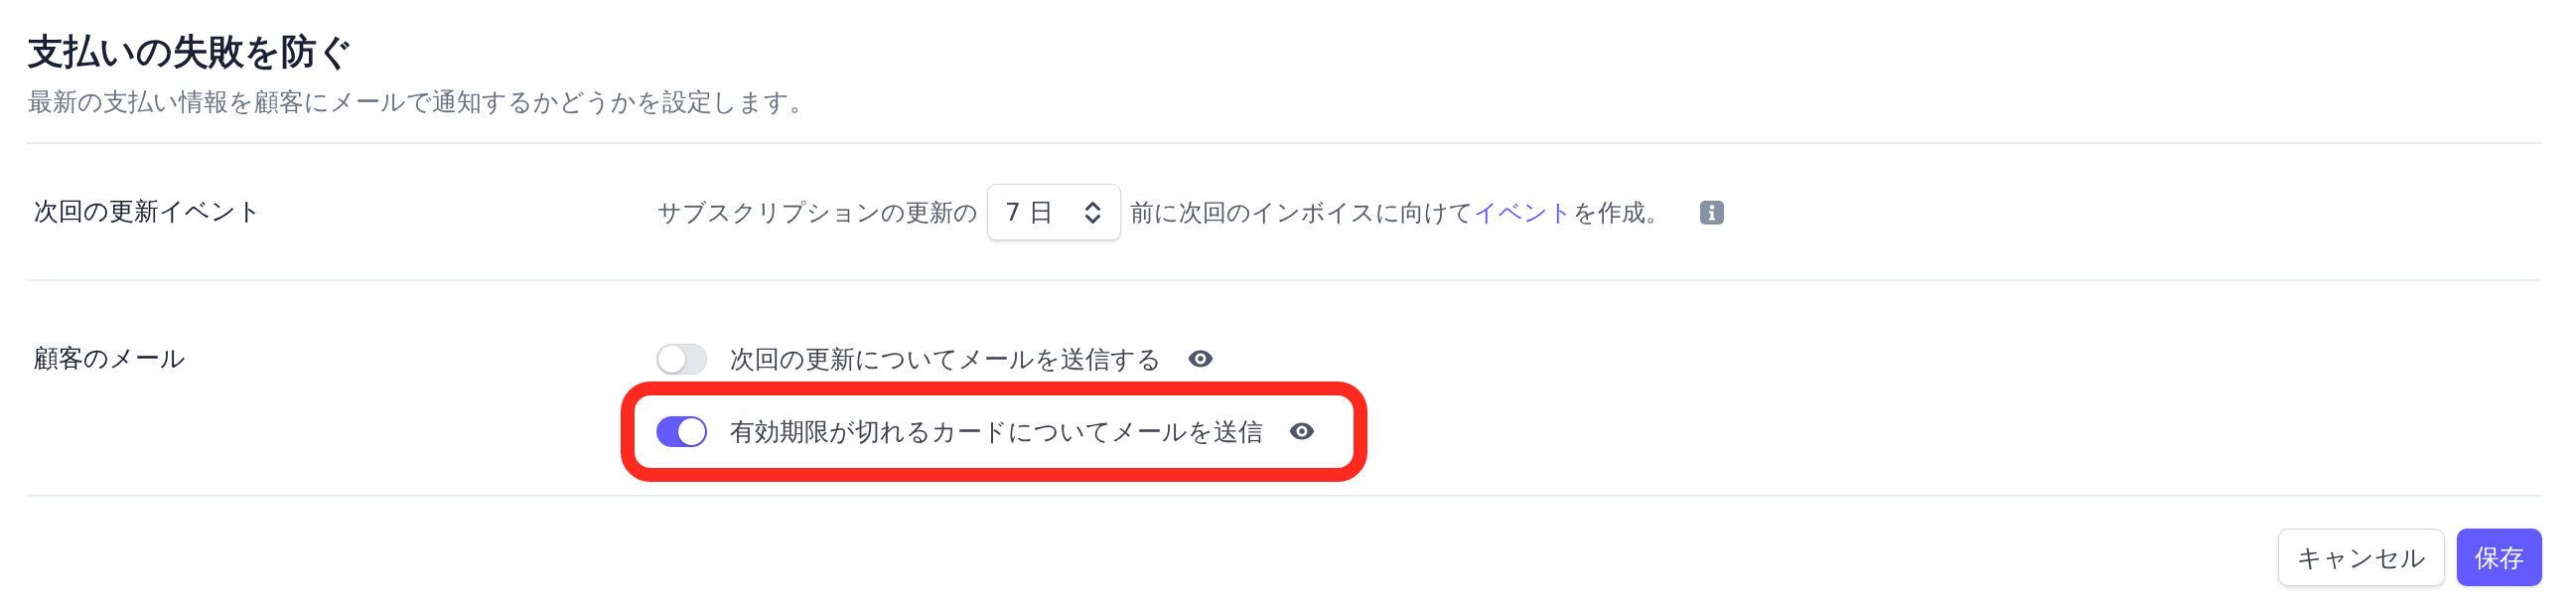 The height and width of the screenshot is (612, 2576). What do you see at coordinates (191, 52) in the screenshot?
I see `page-title: 支払いの失敗を防ぐ` at bounding box center [191, 52].